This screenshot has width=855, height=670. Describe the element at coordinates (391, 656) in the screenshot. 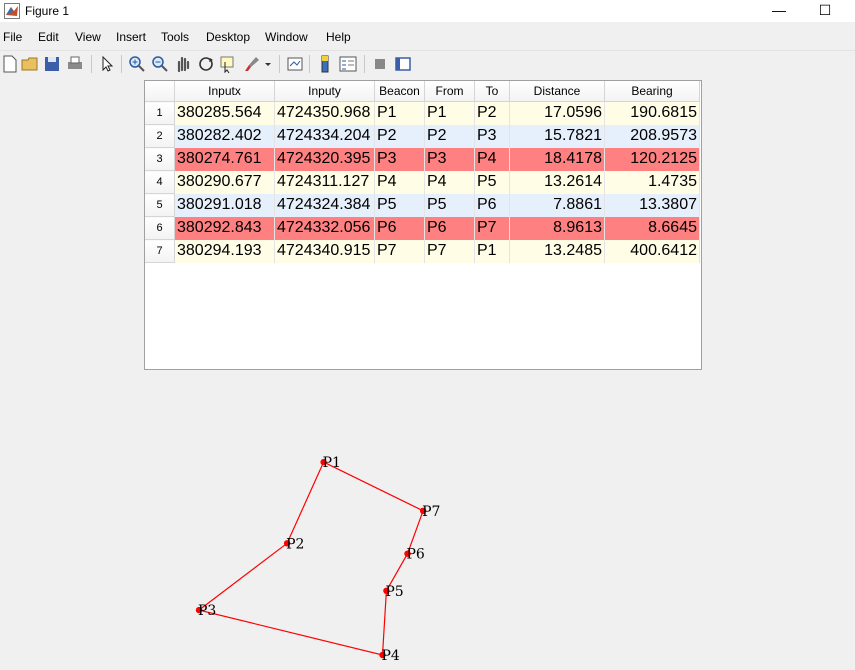

I see `point-label-p4: P4` at that location.